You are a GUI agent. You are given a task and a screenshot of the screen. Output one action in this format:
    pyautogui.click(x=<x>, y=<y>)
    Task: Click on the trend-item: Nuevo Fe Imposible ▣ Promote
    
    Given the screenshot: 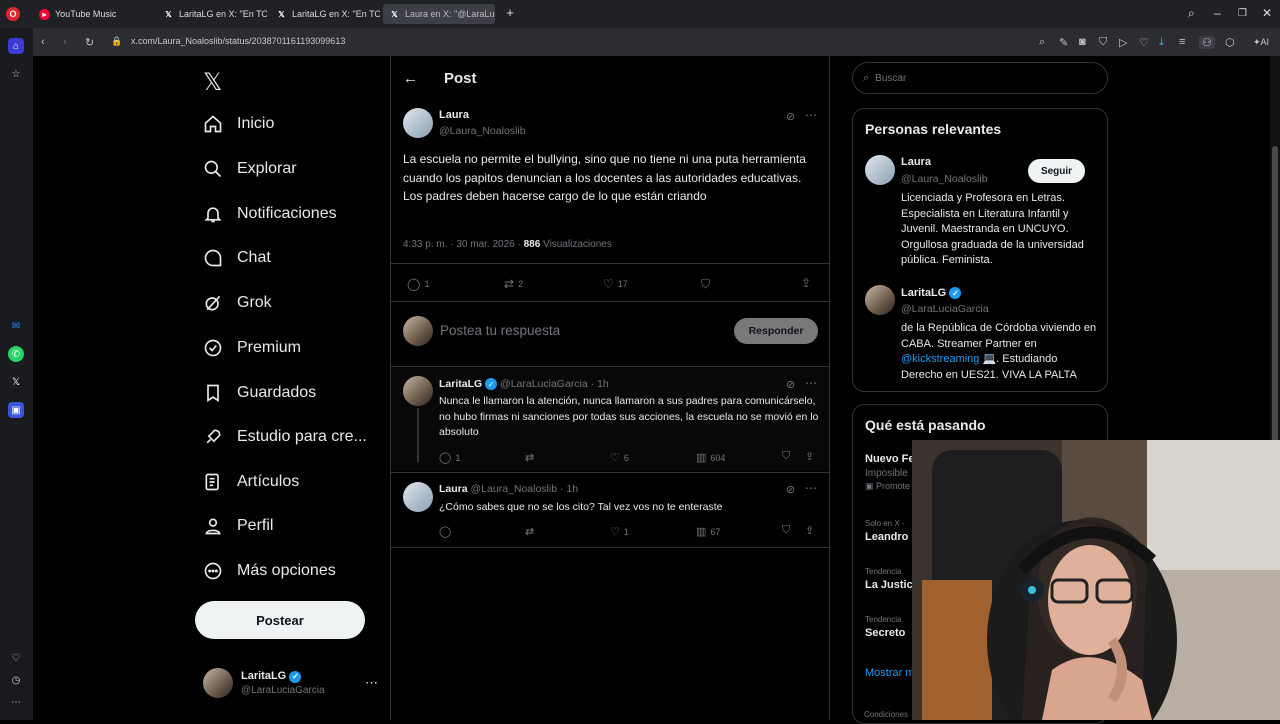 What is the action you would take?
    pyautogui.click(x=890, y=472)
    